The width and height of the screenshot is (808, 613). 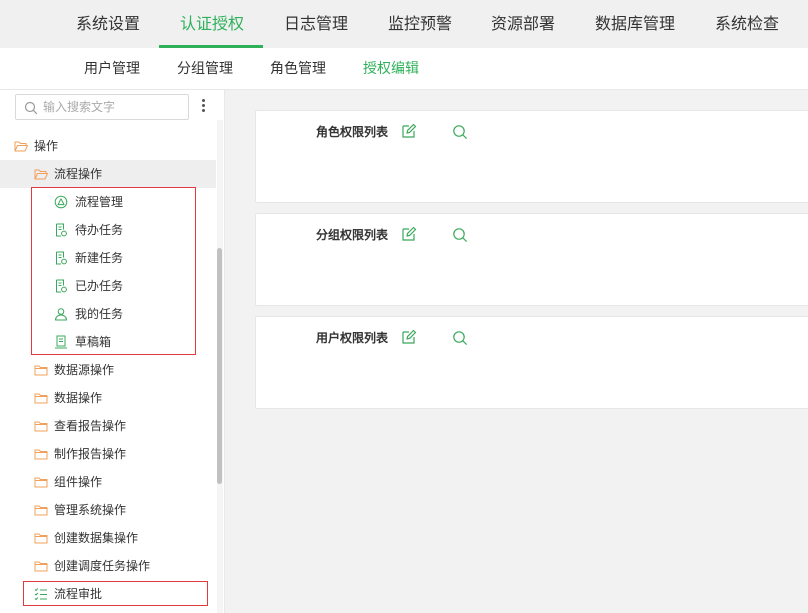 I want to click on tree-item-done-tasks: 已办任务, so click(x=108, y=286).